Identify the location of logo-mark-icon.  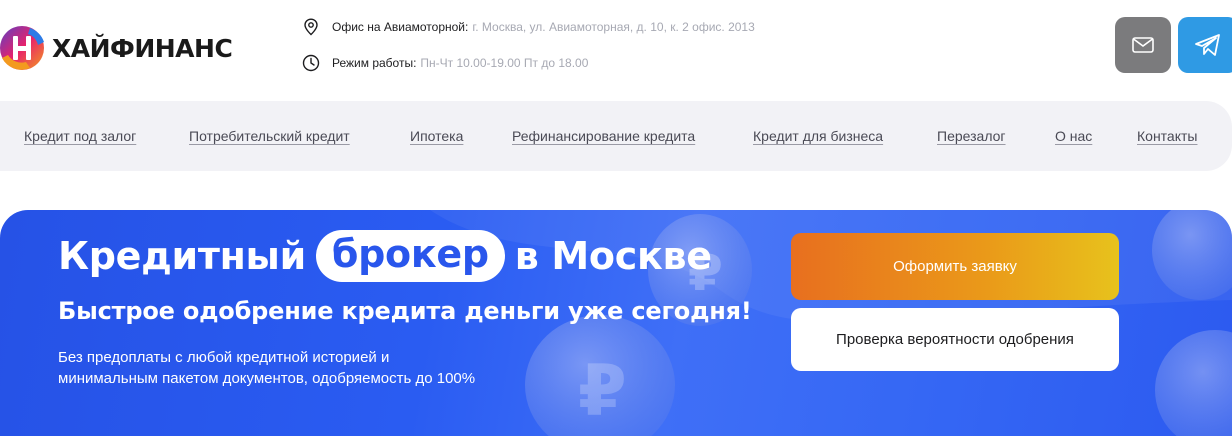
(24, 48).